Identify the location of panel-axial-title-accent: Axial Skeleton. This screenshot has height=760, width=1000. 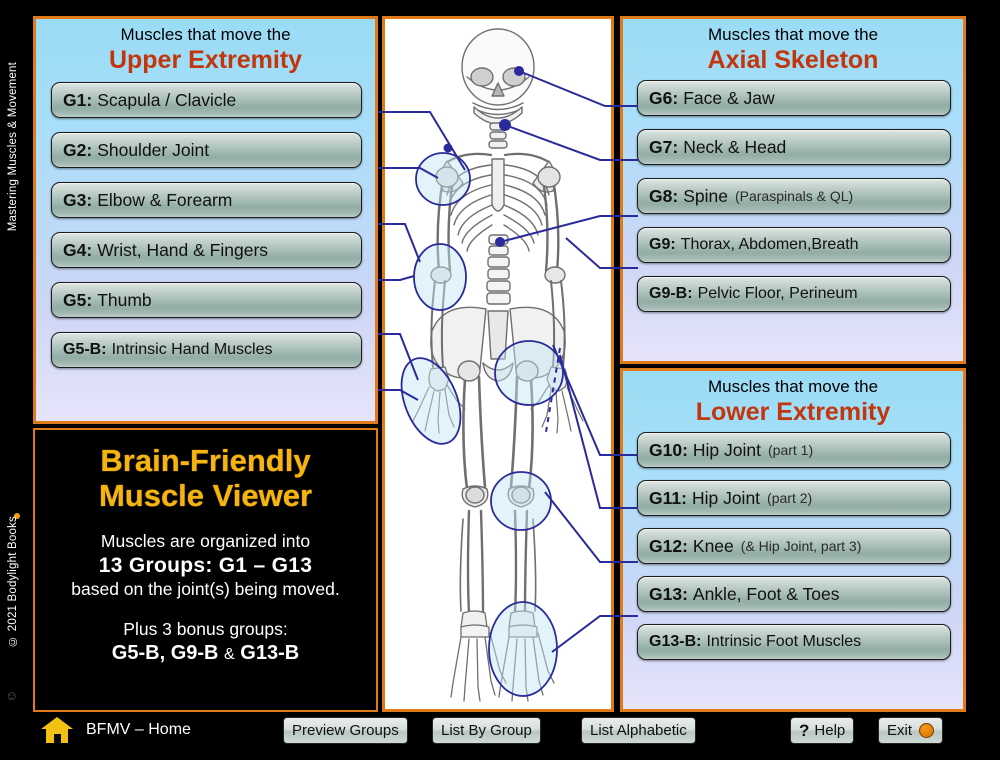
(793, 59).